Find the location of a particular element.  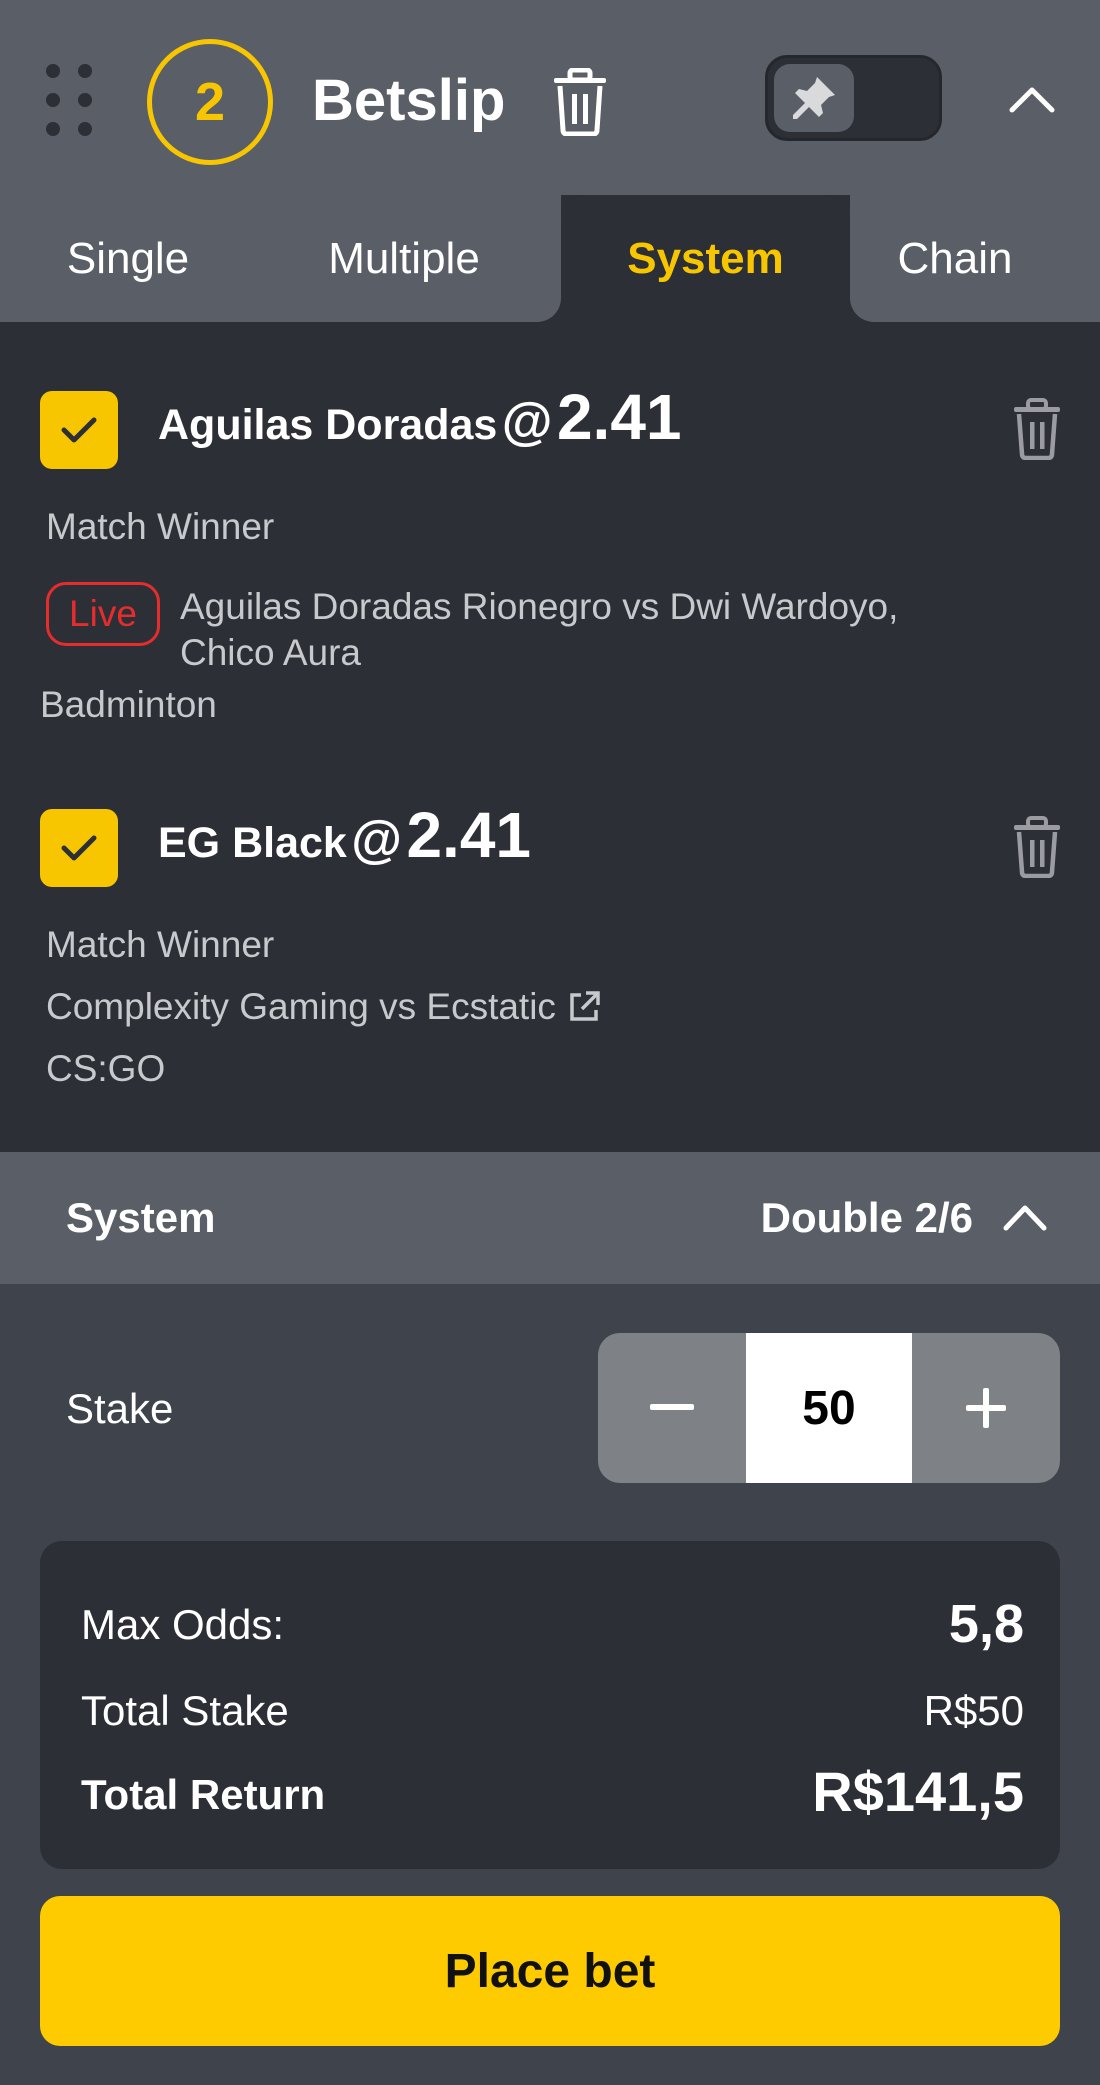

selection-title: Aguilas Doradas @ 2.41 is located at coordinates (420, 417).